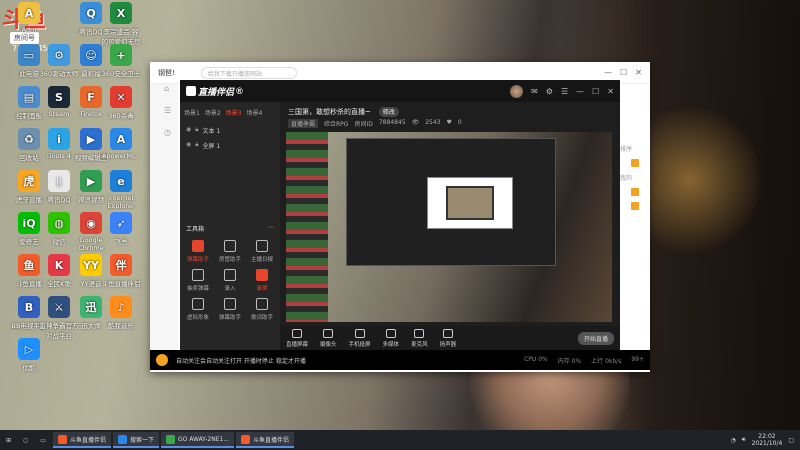  Describe the element at coordinates (234, 112) in the screenshot. I see `tab-scene: 场景3` at that location.